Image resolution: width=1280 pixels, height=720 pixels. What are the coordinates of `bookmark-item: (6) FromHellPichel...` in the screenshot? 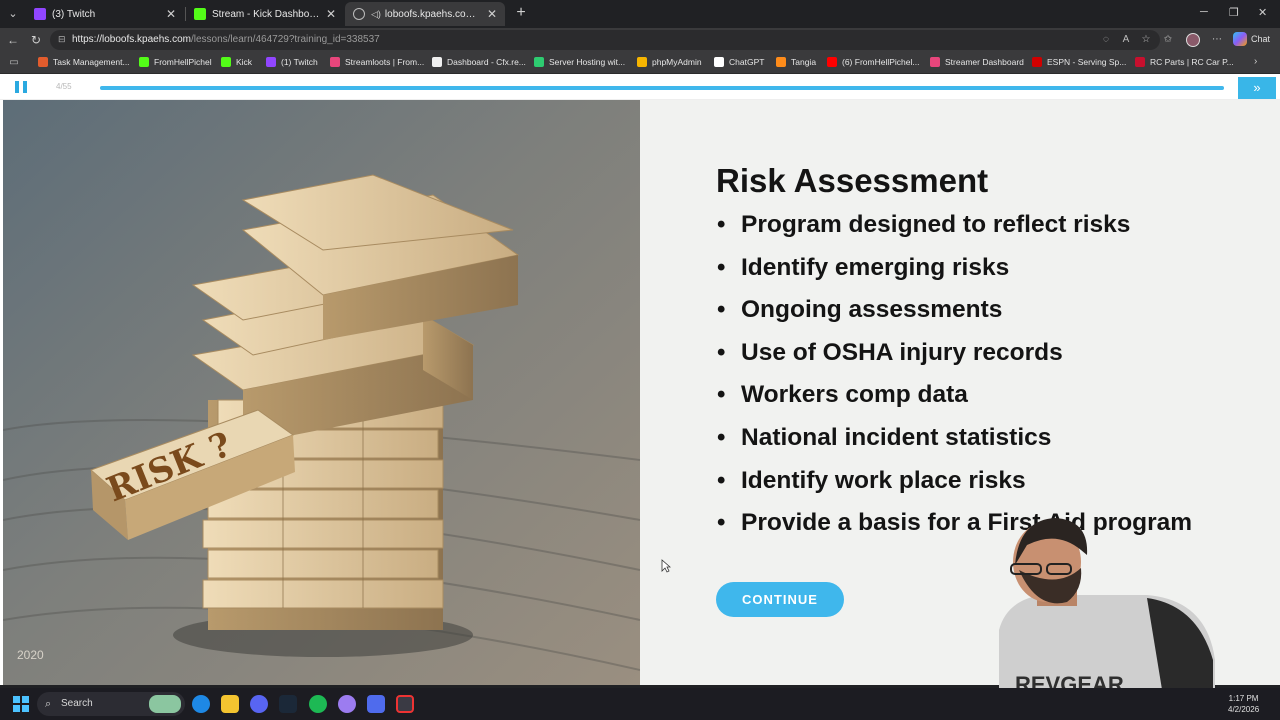 It's located at (873, 62).